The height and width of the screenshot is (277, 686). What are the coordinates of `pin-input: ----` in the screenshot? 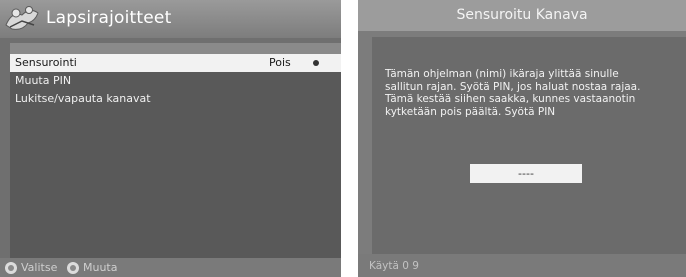 It's located at (526, 173).